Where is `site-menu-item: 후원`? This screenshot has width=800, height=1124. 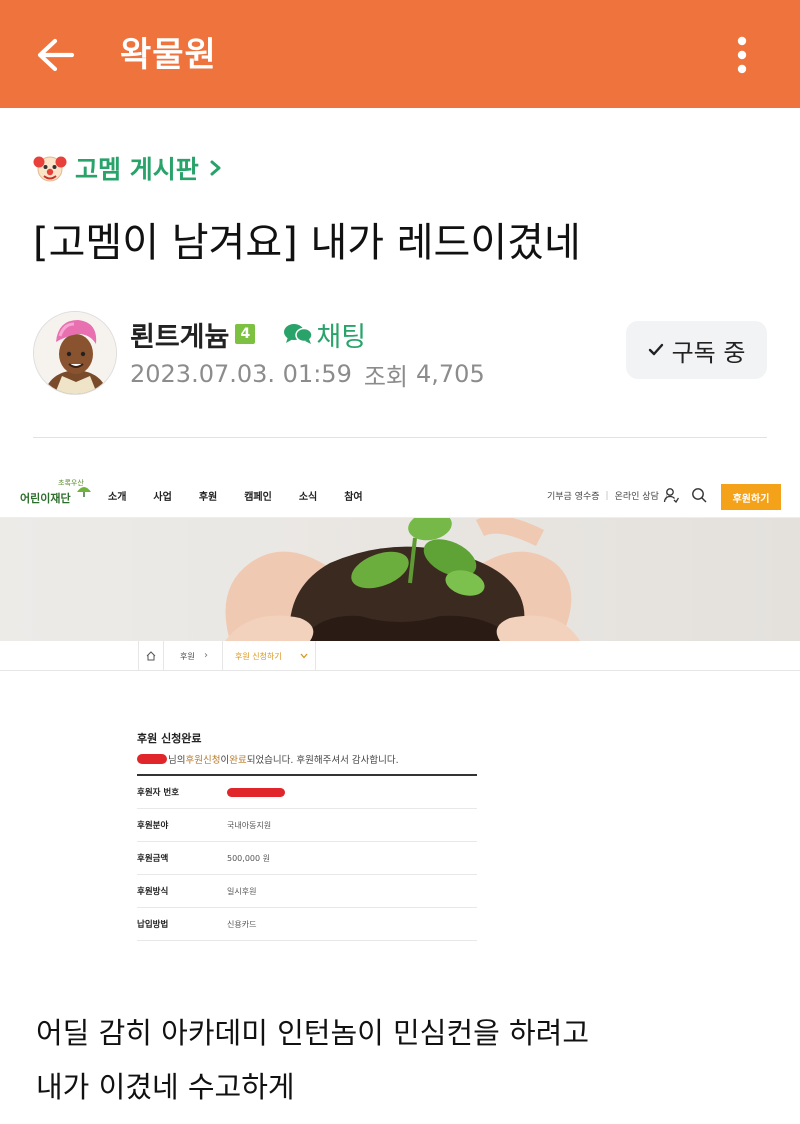
site-menu-item: 후원 is located at coordinates (208, 497).